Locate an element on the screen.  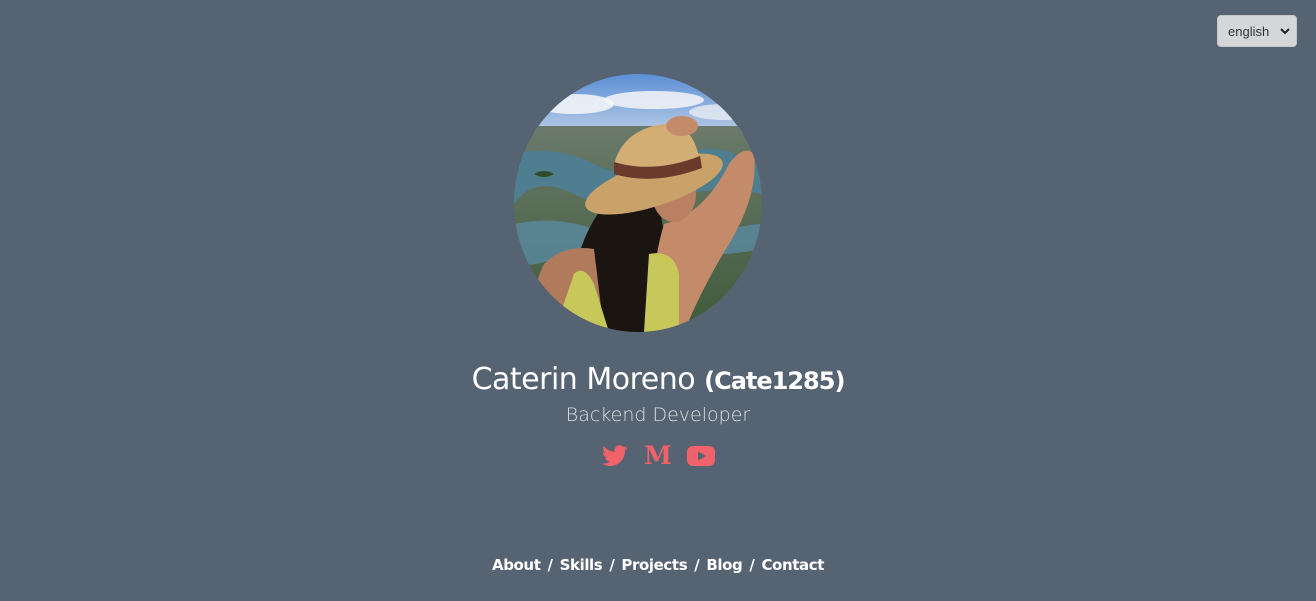
youtube-icon is located at coordinates (701, 456).